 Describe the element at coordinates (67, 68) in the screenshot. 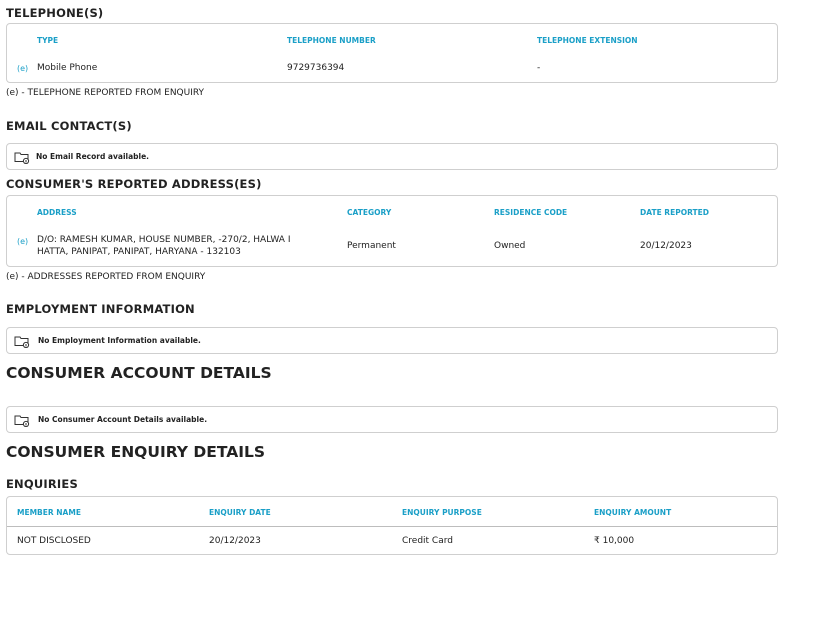

I see `phone-type: Mobile Phone` at that location.